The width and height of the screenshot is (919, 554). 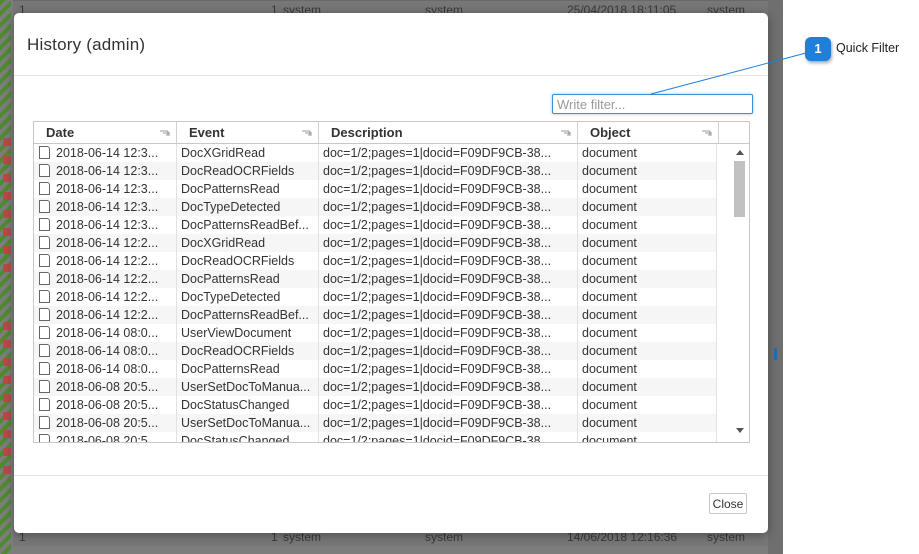 What do you see at coordinates (818, 49) in the screenshot?
I see `callout-number-badge: 1` at bounding box center [818, 49].